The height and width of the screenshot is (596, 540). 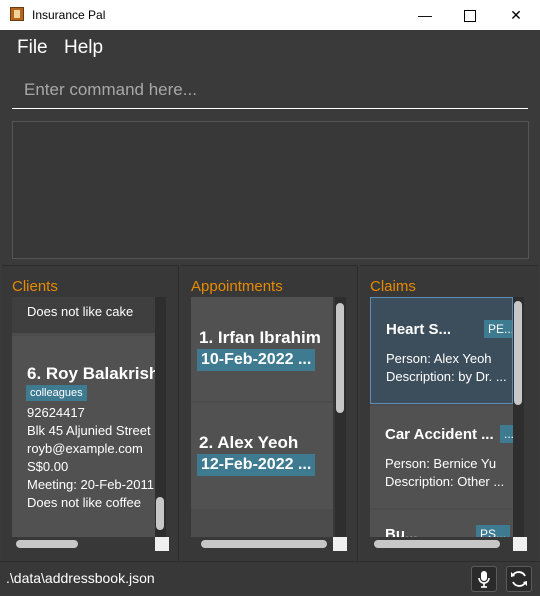 I want to click on appointment-1-name: 1. Irfan Ibrahim, so click(x=260, y=337).